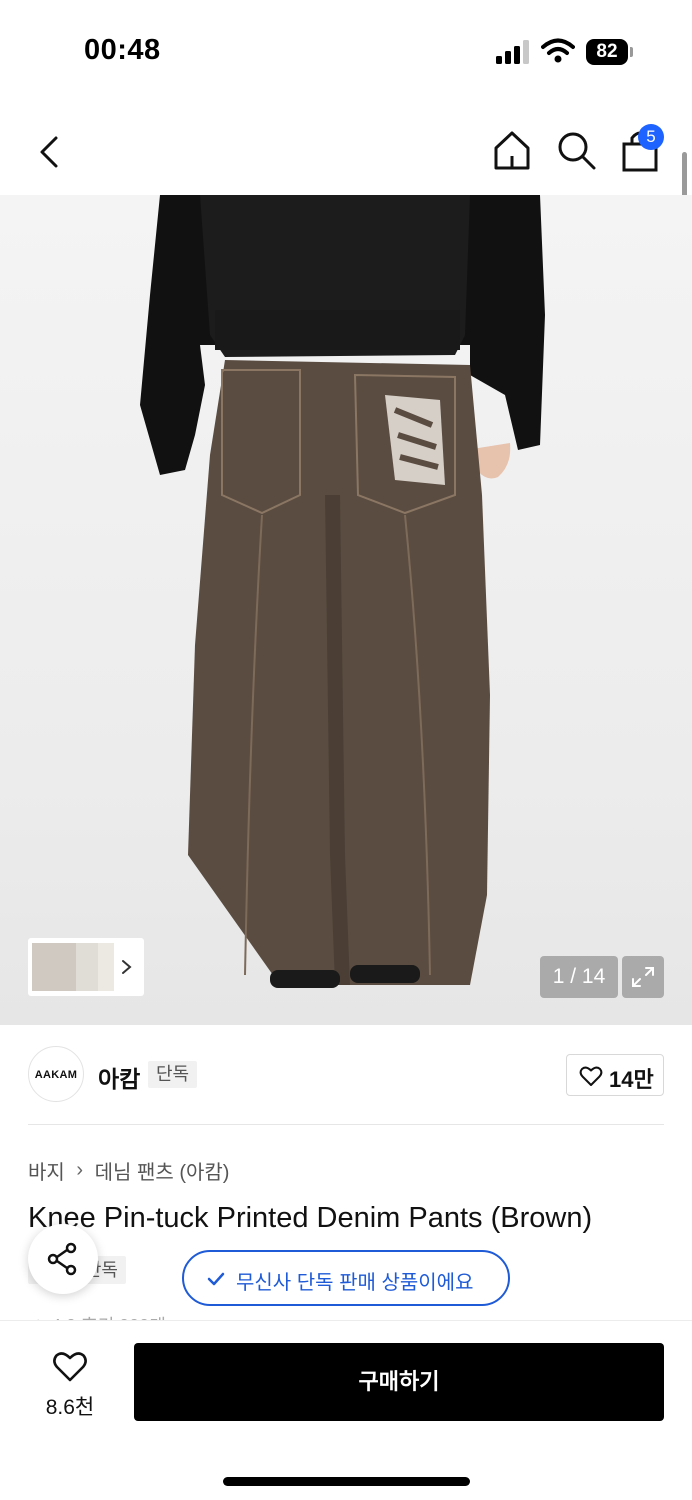 This screenshot has width=692, height=1500. I want to click on battery-icon: 82, so click(610, 52).